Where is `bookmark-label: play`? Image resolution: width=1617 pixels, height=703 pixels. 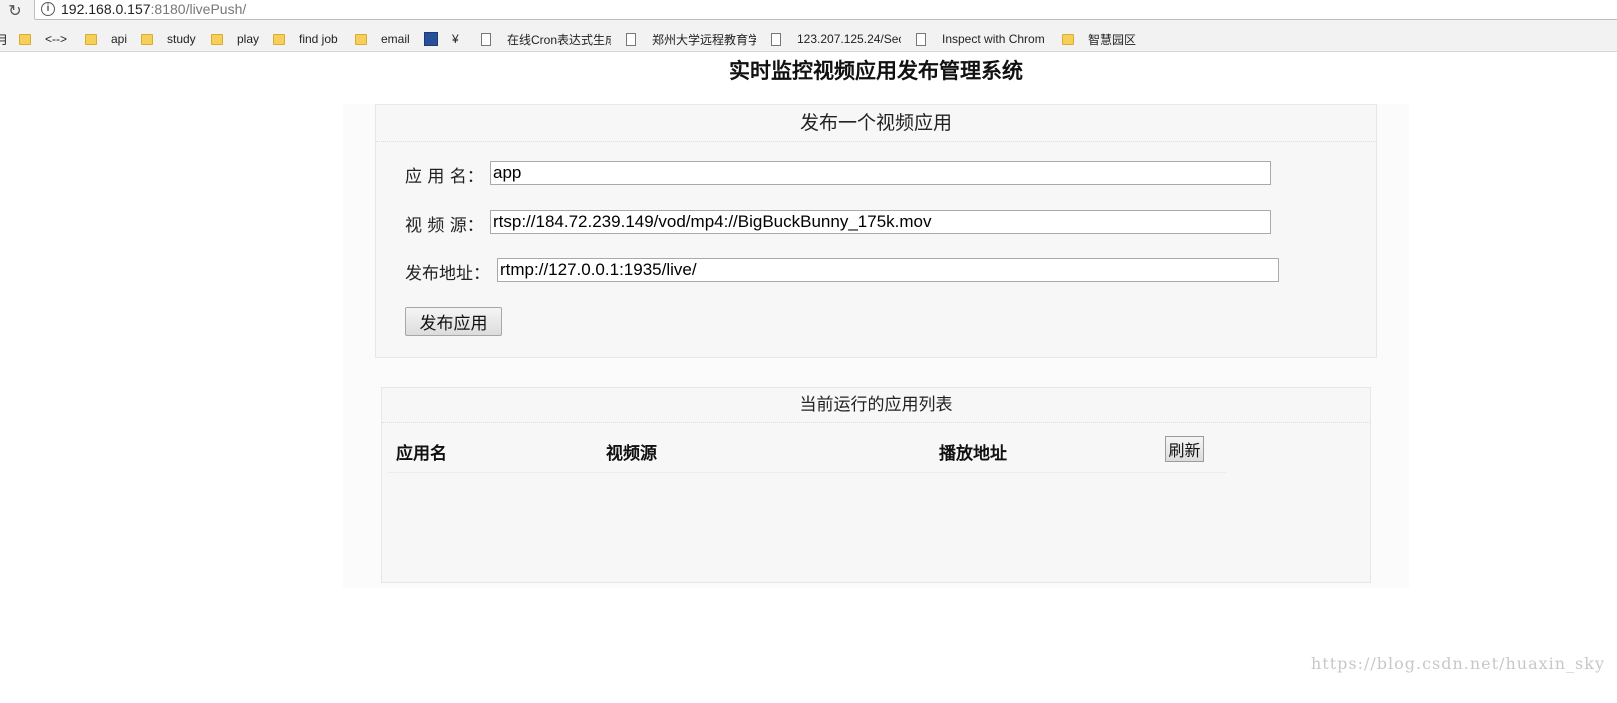 bookmark-label: play is located at coordinates (248, 39).